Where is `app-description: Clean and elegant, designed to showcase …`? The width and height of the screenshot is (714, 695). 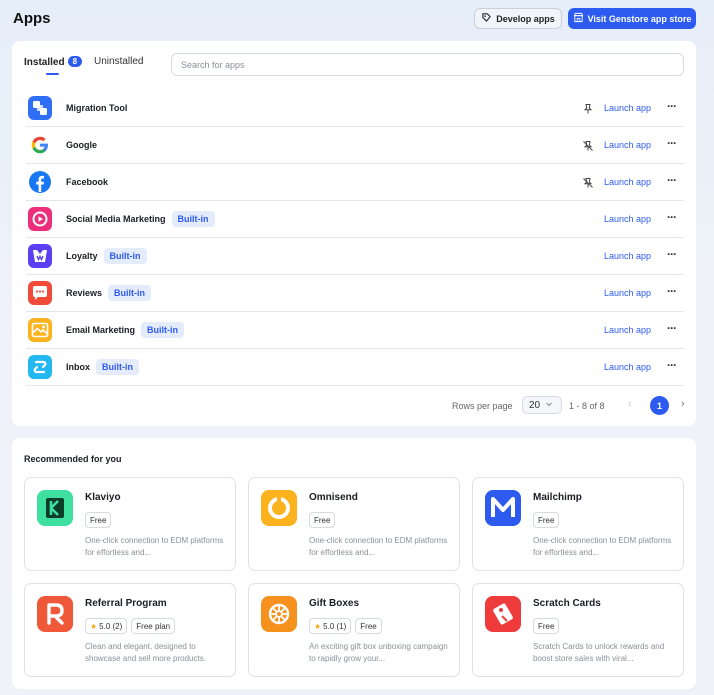 app-description: Clean and elegant, designed to showcase … is located at coordinates (145, 652).